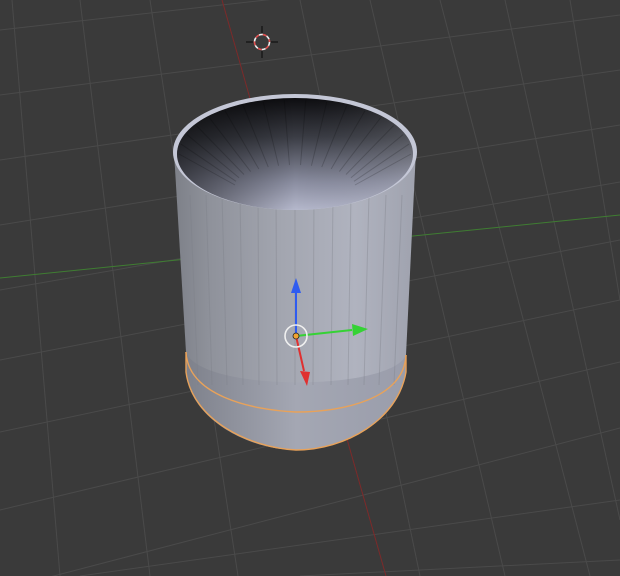  Describe the element at coordinates (262, 42) in the screenshot. I see `3d-cursor-icon` at that location.